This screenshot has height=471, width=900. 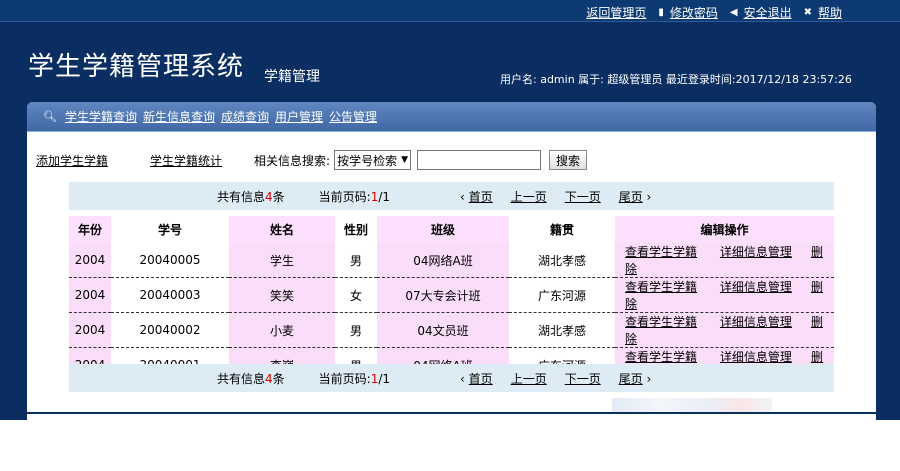 I want to click on top-link-bar: 返回管理页 ▮ 修改密码 ◀ 安全退出 ✖ 帮助, so click(x=450, y=11).